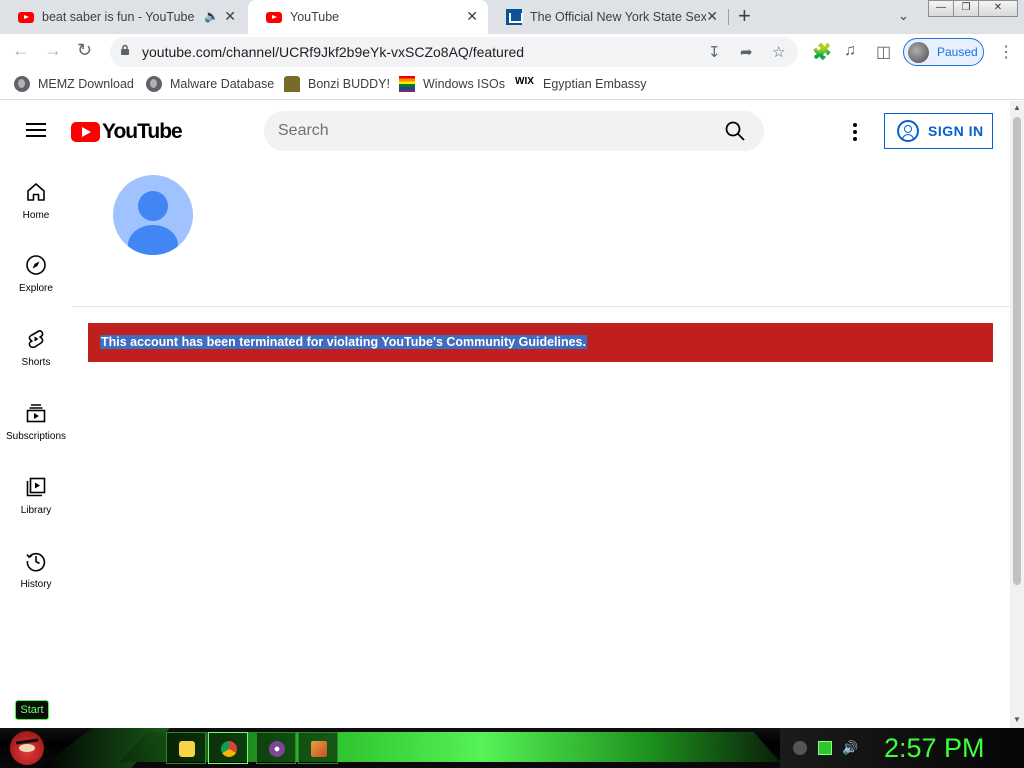 The image size is (1024, 768). Describe the element at coordinates (966, 8) in the screenshot. I see `restore-button: ❐` at that location.